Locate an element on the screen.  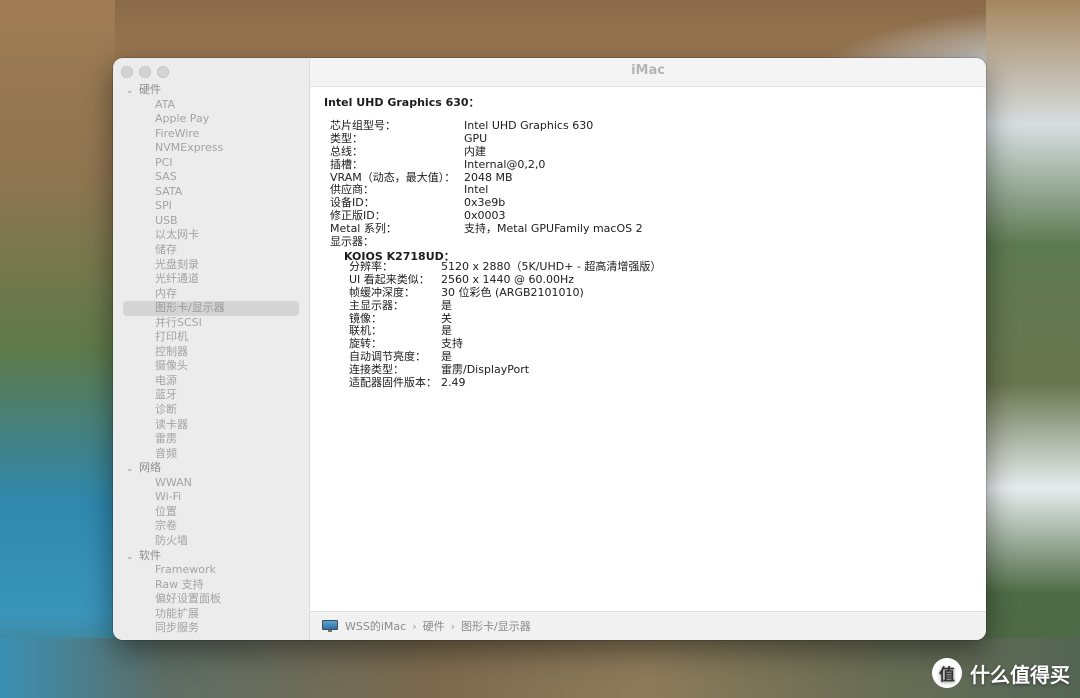
sidebar-category: ⌄ 硬件 is located at coordinates (211, 90).